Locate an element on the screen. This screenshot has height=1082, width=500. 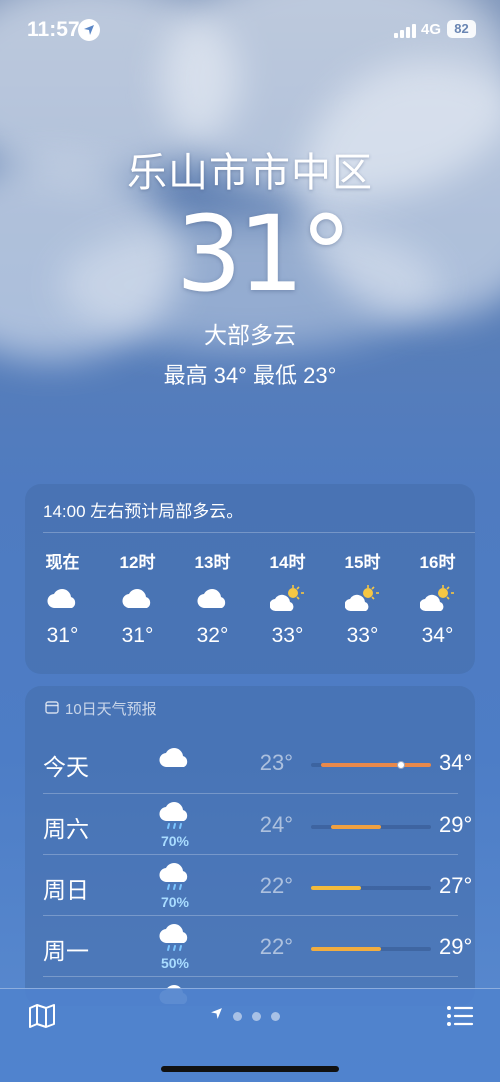
list-icon is located at coordinates (460, 1018).